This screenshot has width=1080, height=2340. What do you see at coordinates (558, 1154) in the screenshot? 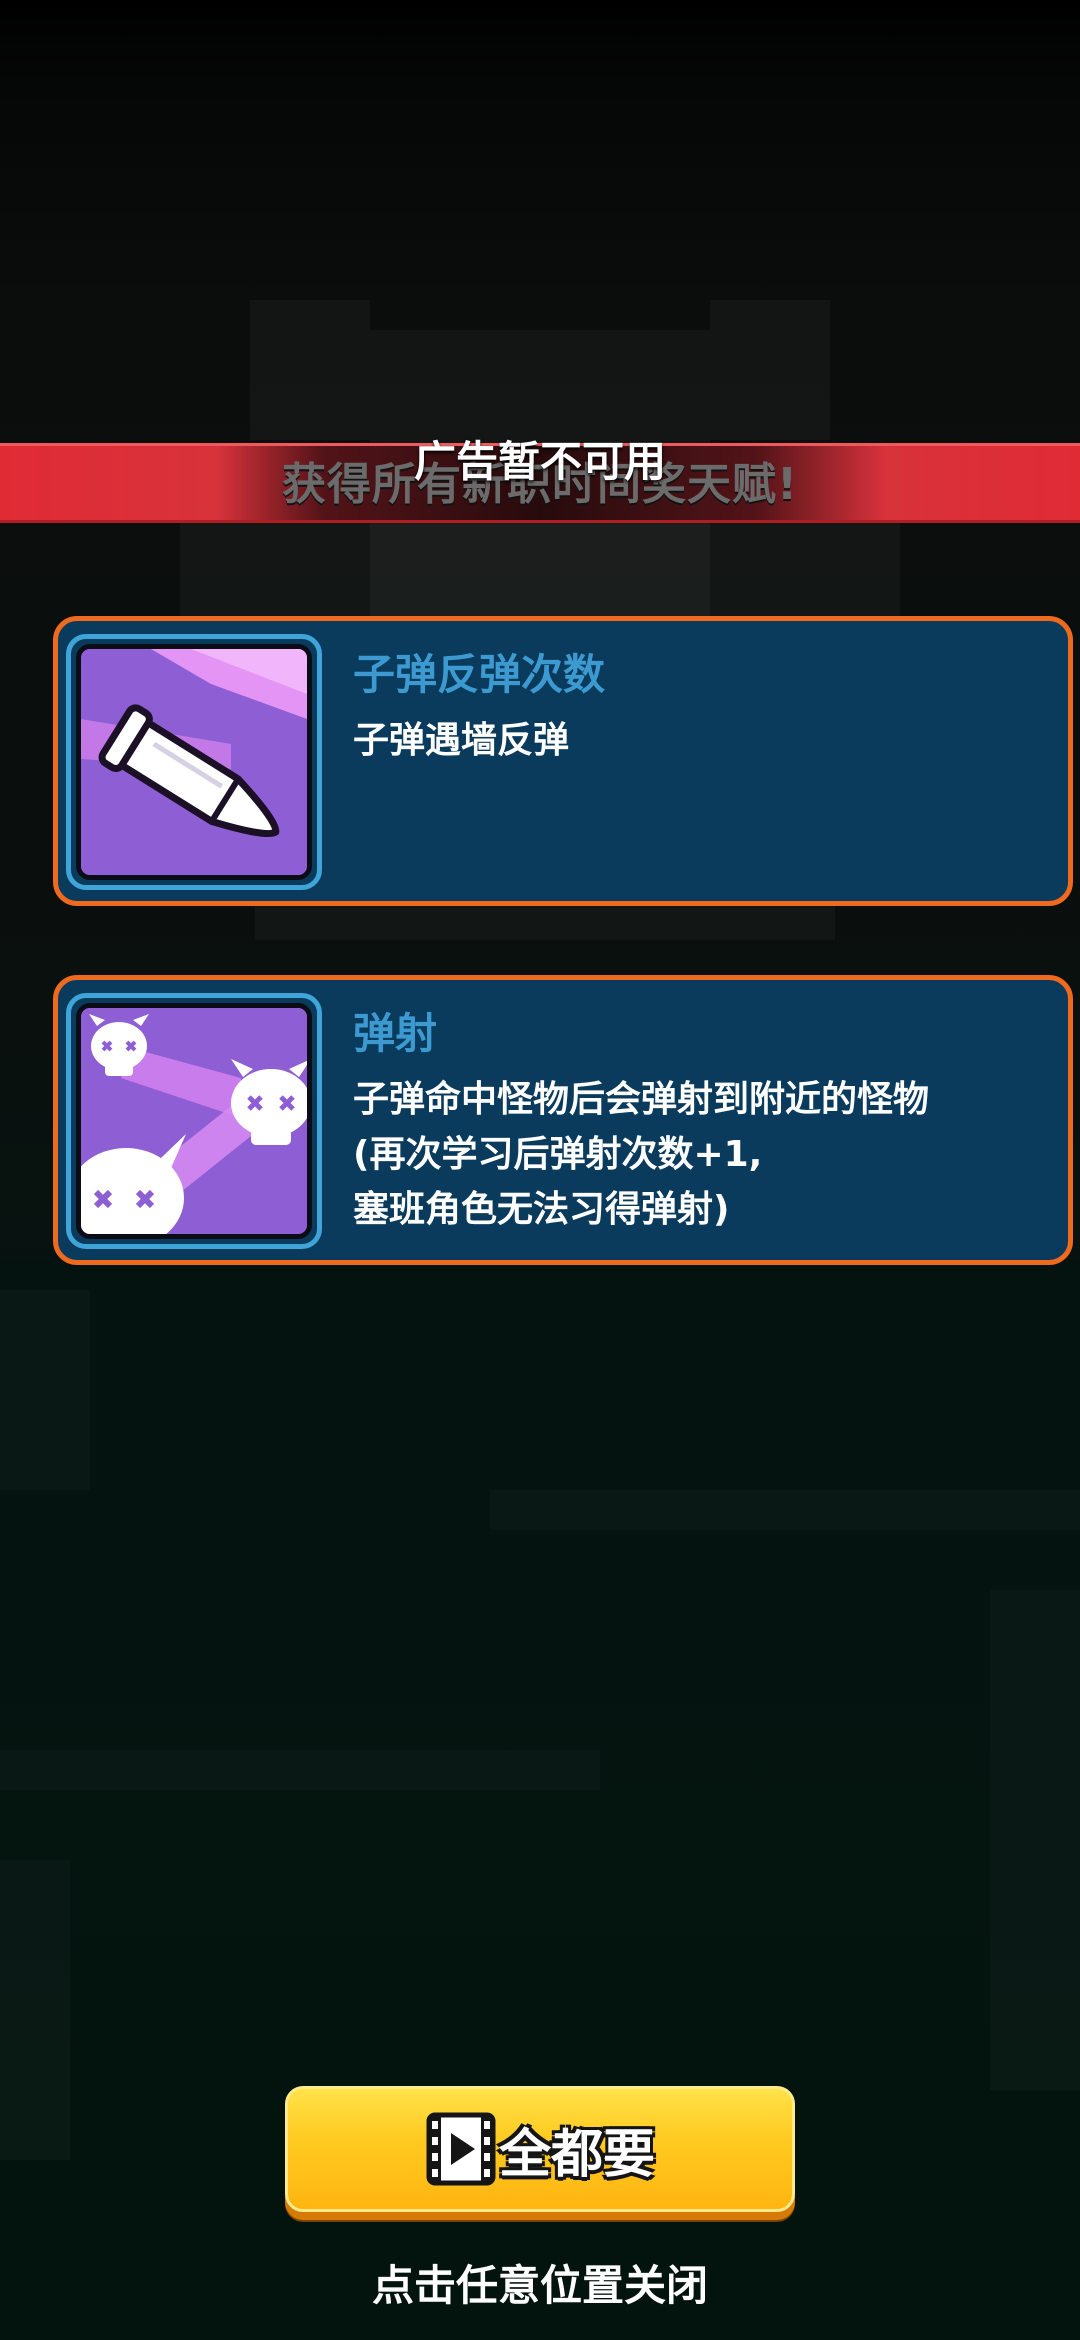
I see `talent-description-line: (再次学习后弹射次数+1,` at bounding box center [558, 1154].